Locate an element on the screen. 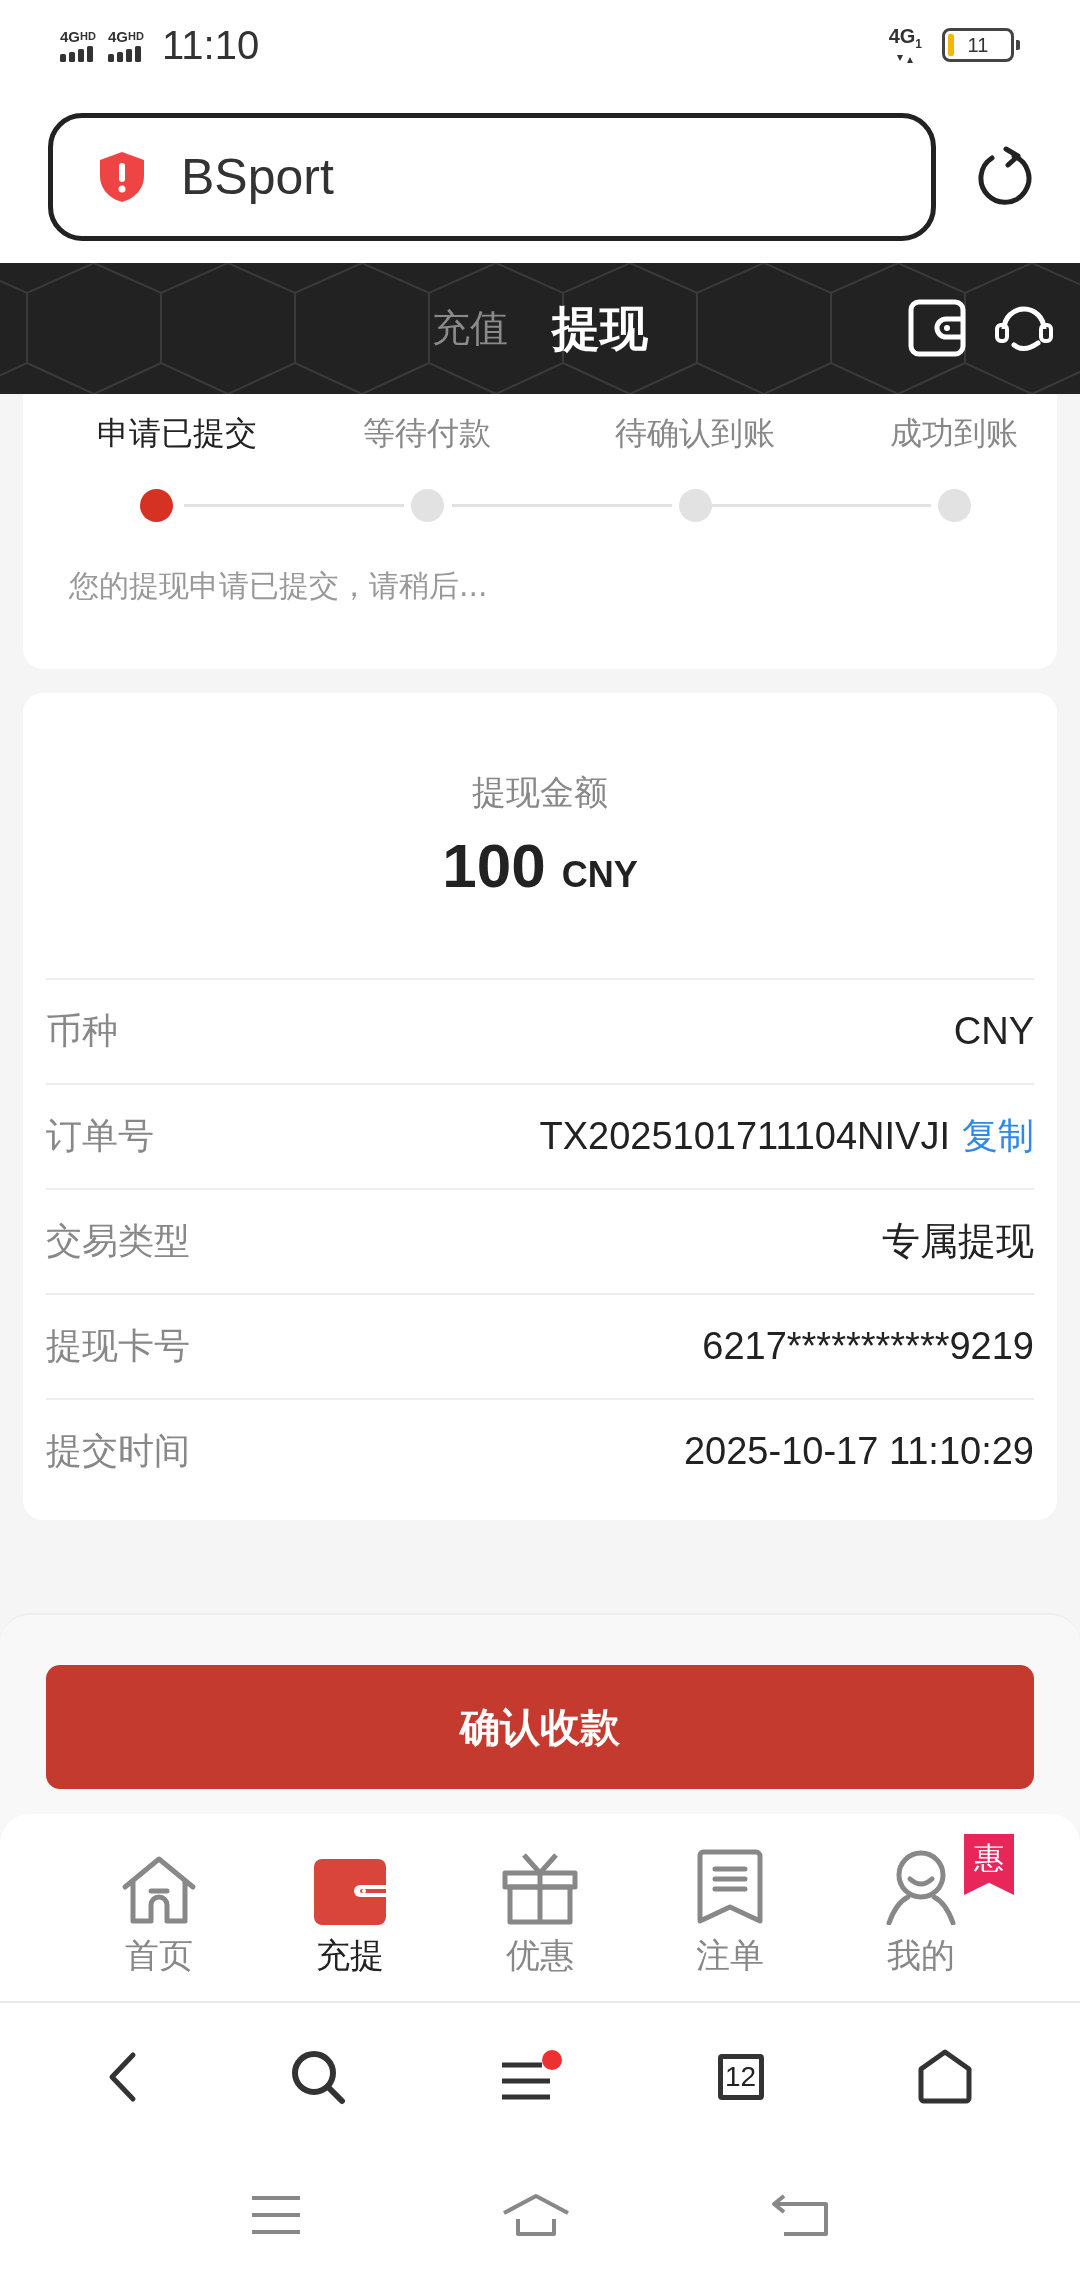  amount-label: 提现金额 is located at coordinates (540, 792).